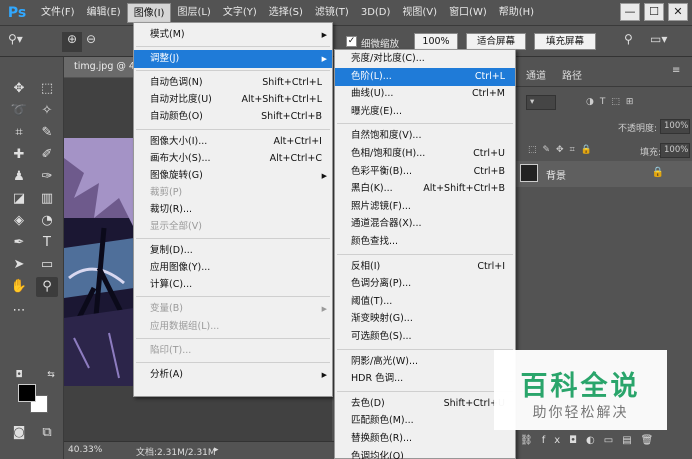  I want to click on hand-tool-icon: ✋, so click(19, 287).